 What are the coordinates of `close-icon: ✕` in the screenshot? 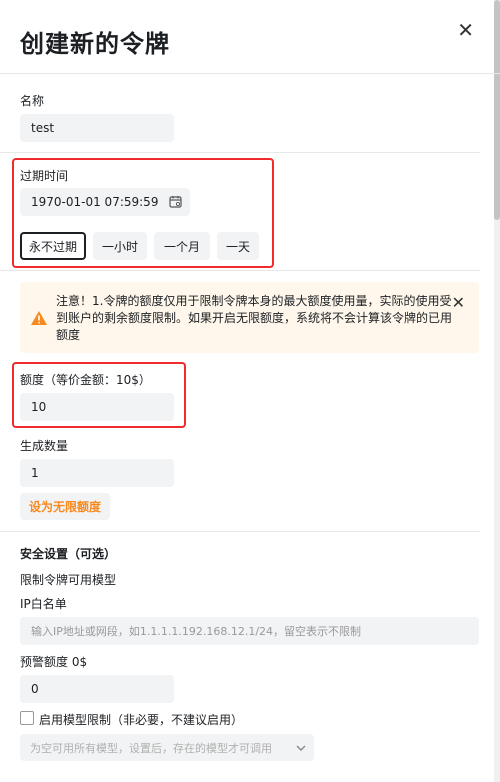 It's located at (465, 30).